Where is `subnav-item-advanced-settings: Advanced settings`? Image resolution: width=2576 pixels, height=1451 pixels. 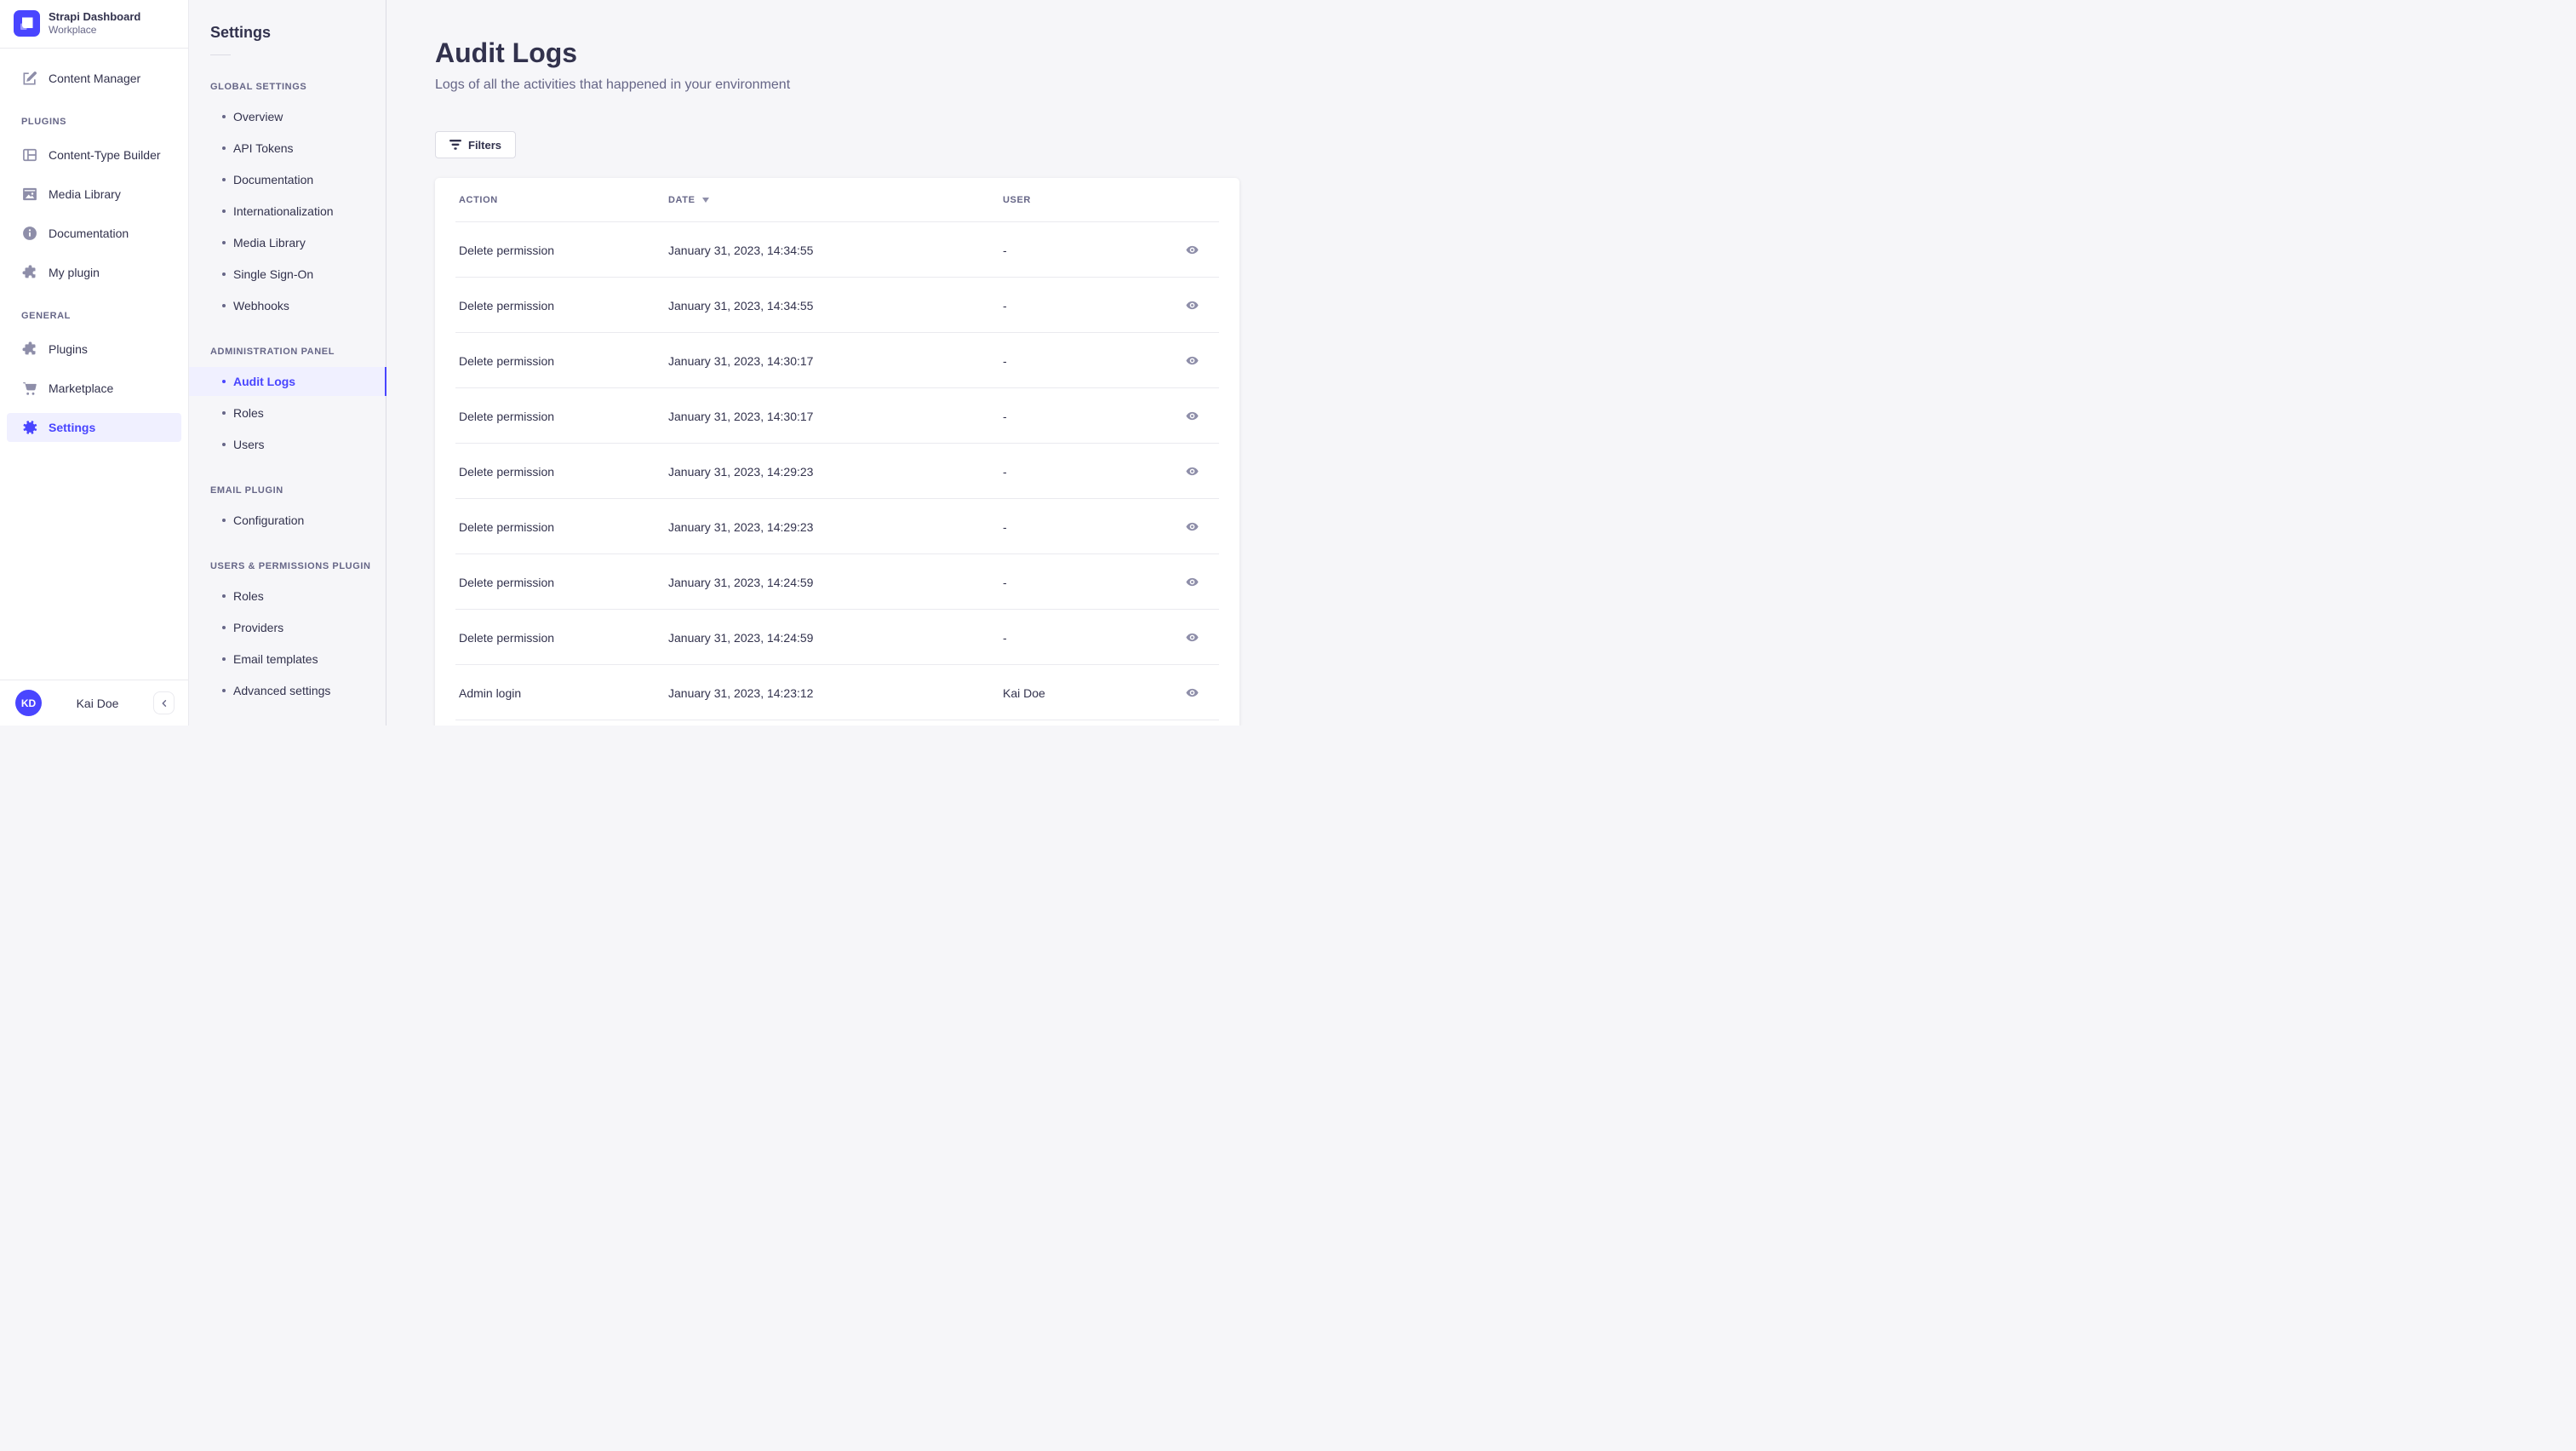
subnav-item-advanced-settings: Advanced settings is located at coordinates (288, 690).